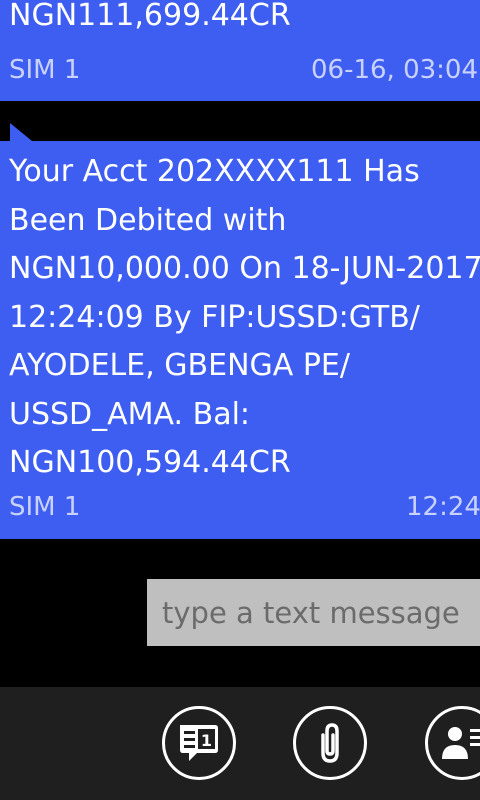  I want to click on sim-number-badge: 1, so click(206, 740).